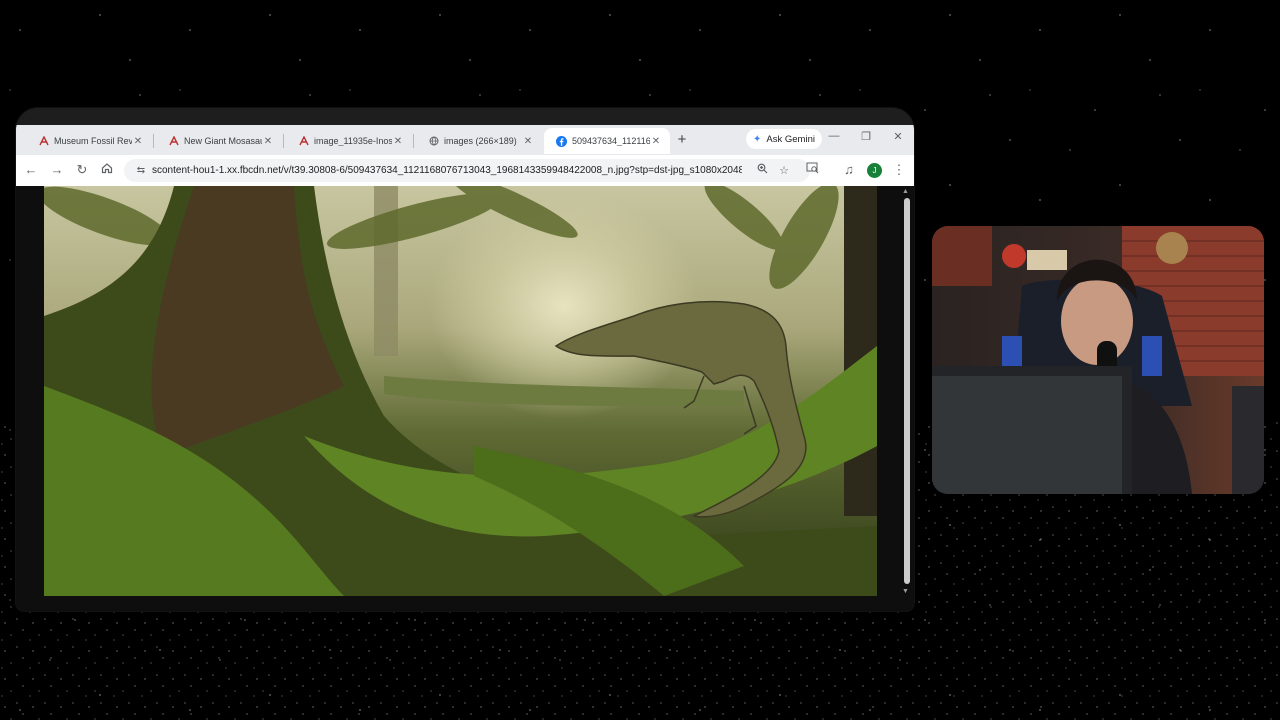 Image resolution: width=1280 pixels, height=720 pixels. What do you see at coordinates (790, 139) in the screenshot?
I see `ask-gemini-label: Ask Gemini` at bounding box center [790, 139].